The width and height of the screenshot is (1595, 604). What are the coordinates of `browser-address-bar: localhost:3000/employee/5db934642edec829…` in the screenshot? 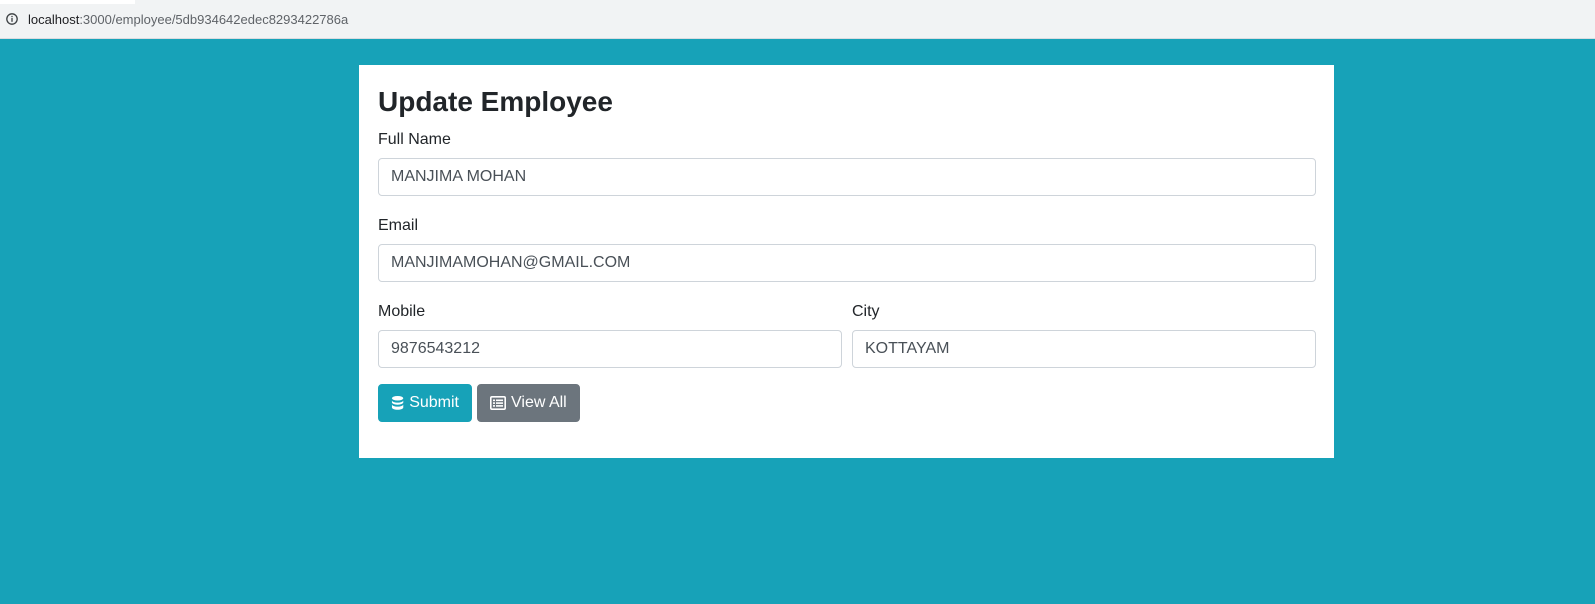 It's located at (797, 19).